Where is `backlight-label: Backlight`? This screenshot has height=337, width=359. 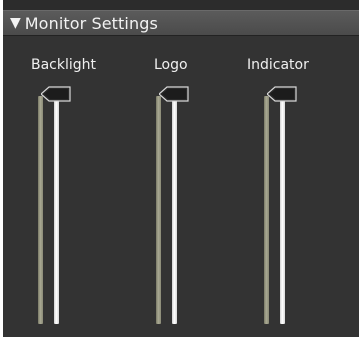
backlight-label: Backlight is located at coordinates (64, 65).